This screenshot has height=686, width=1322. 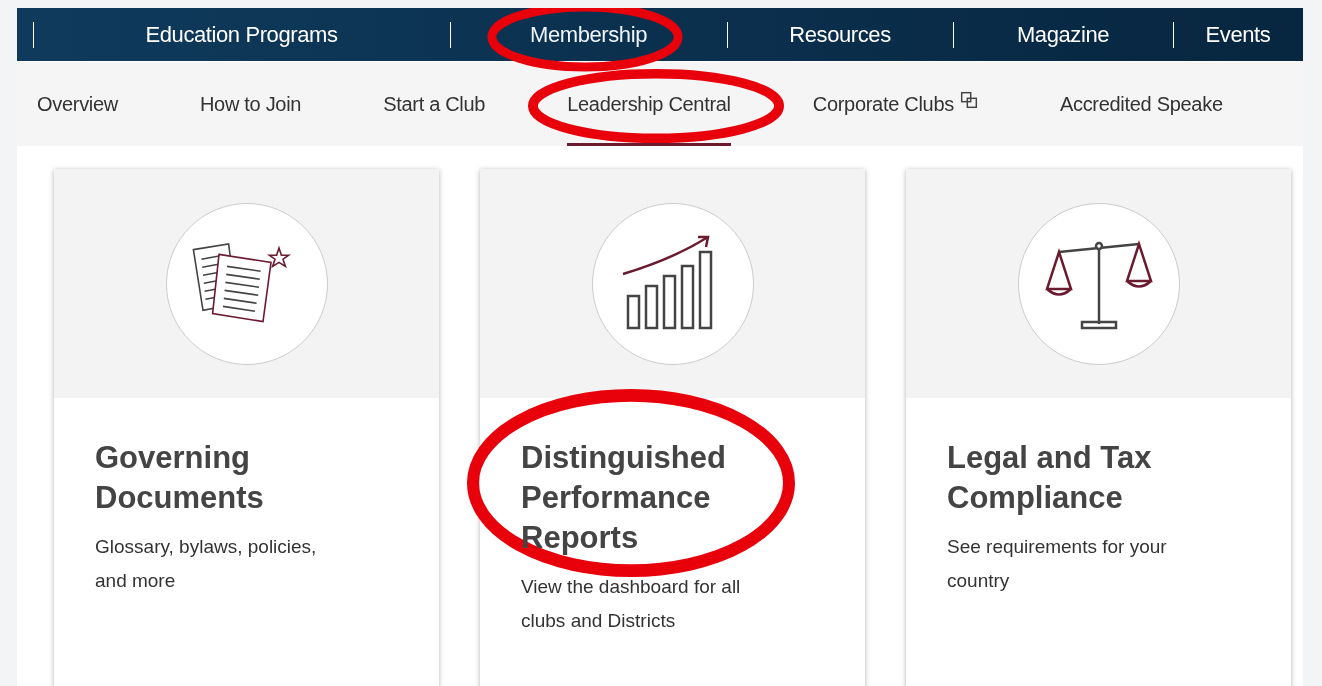 I want to click on subnav-tab: Overview, so click(x=77, y=104).